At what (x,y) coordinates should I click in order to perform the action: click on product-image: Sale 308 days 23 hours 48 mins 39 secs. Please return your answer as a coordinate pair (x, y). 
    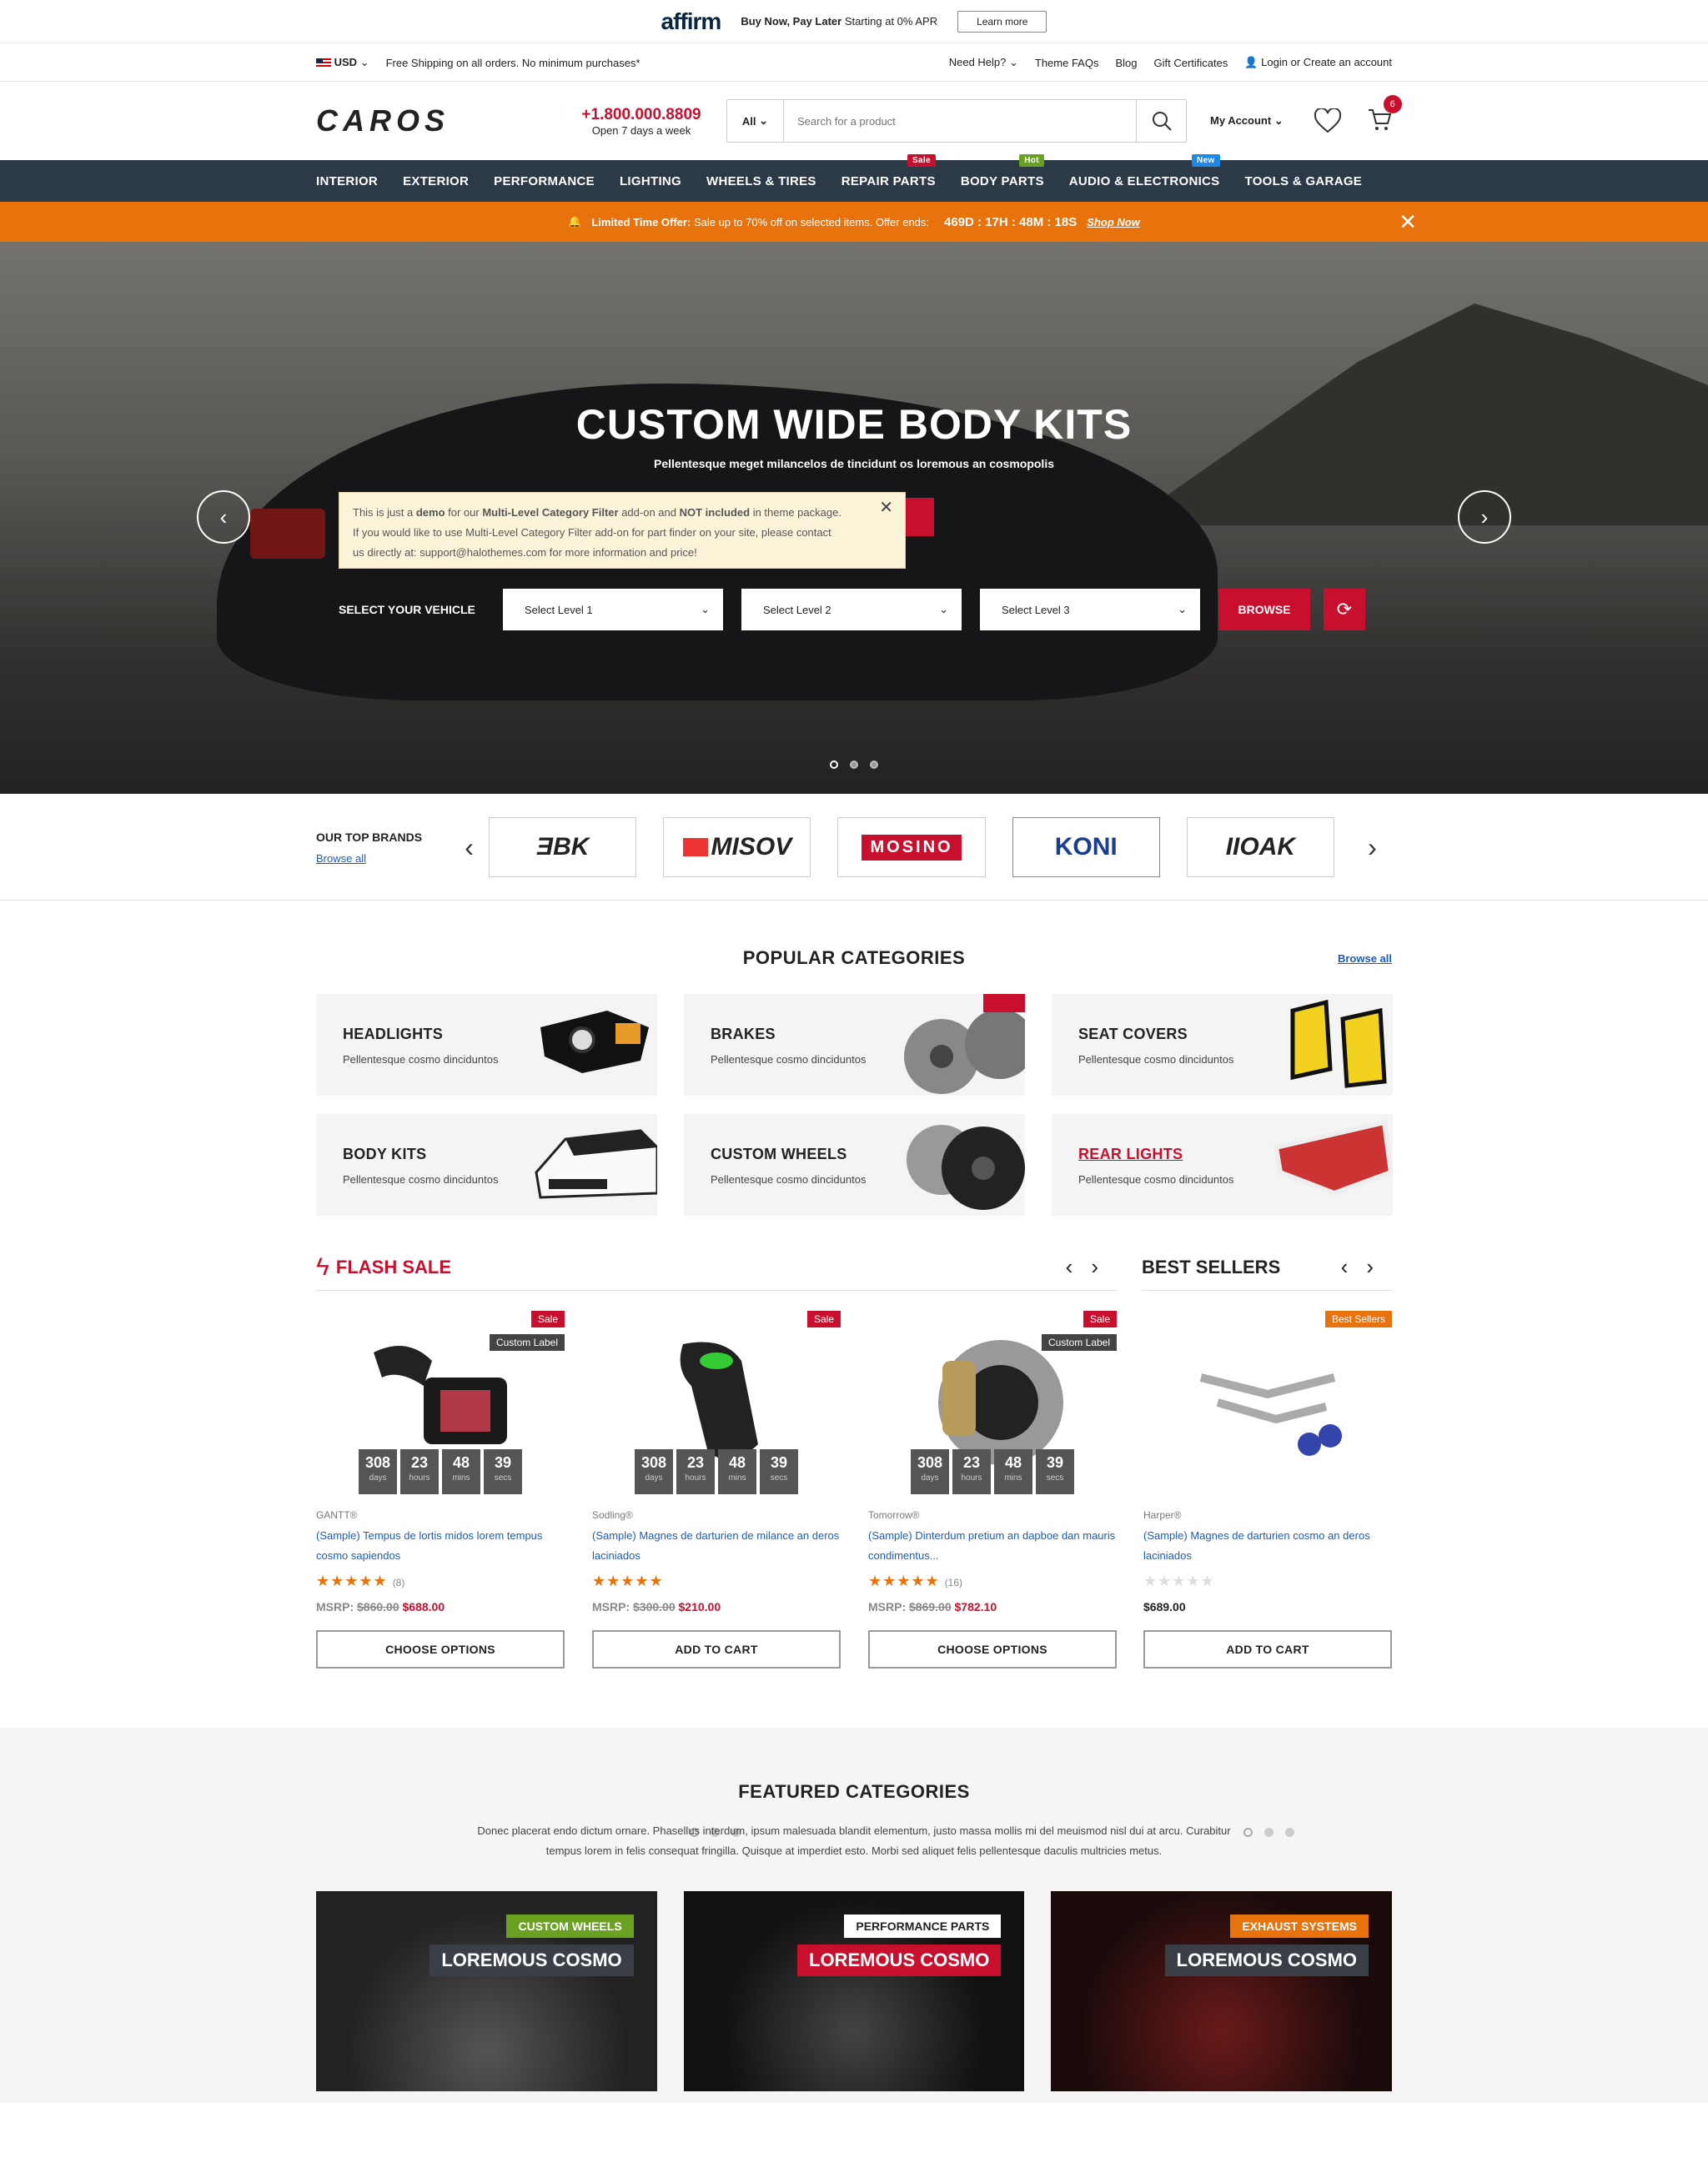
    Looking at the image, I should click on (716, 1402).